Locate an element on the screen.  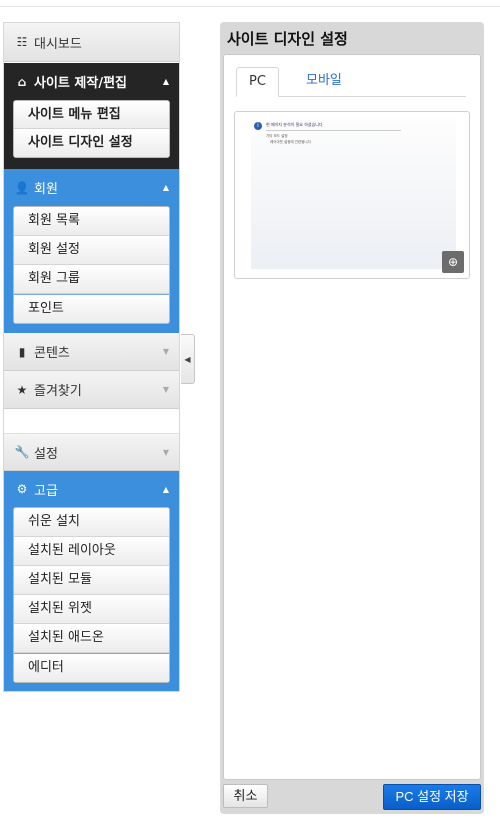
wrench-icon: 🔧 is located at coordinates (22, 452).